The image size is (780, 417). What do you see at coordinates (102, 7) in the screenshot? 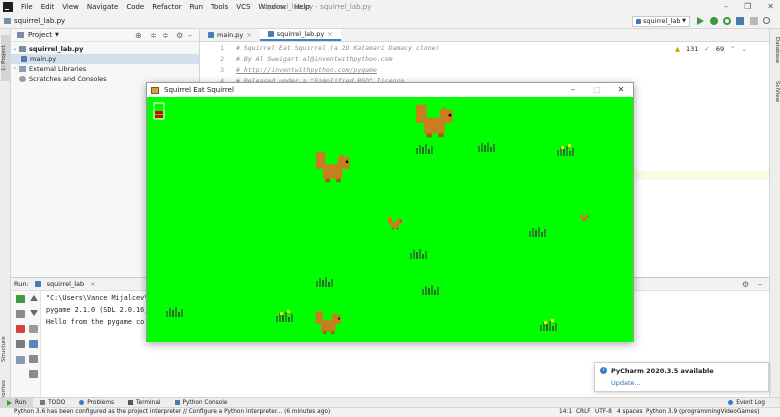
I see `menu-navigate: Navigate` at bounding box center [102, 7].